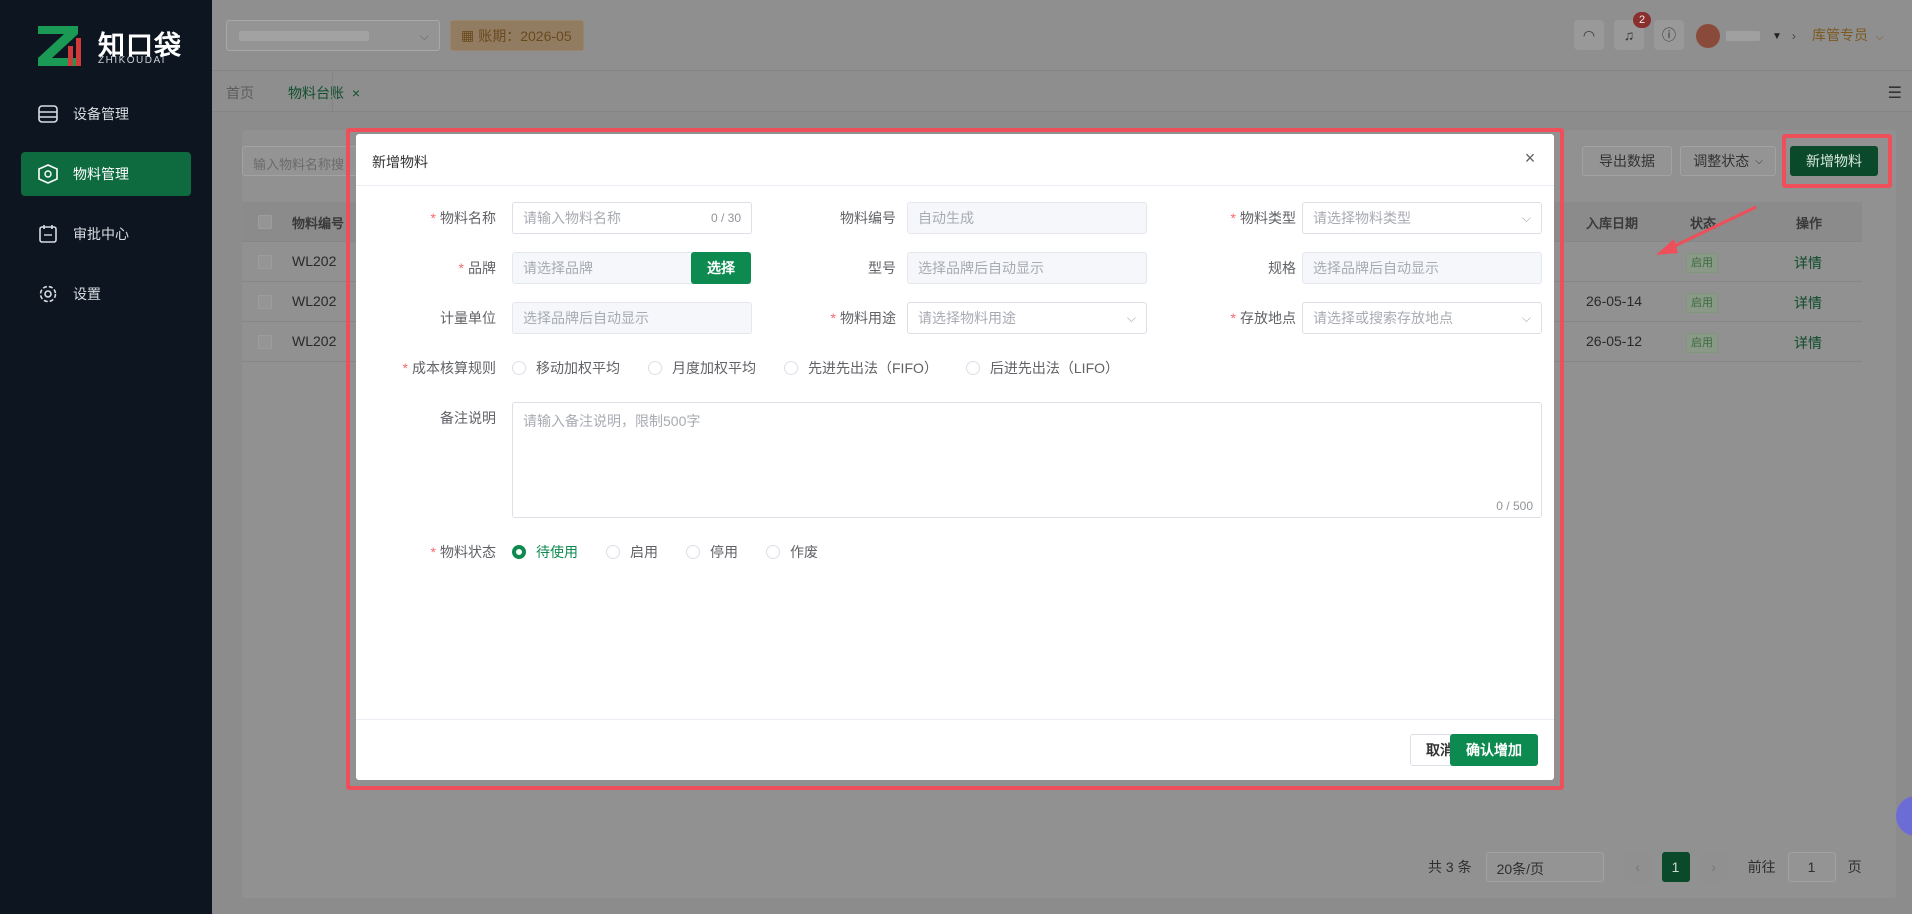  Describe the element at coordinates (572, 218) in the screenshot. I see `material-name-placeholder: 请输入物料名称` at that location.